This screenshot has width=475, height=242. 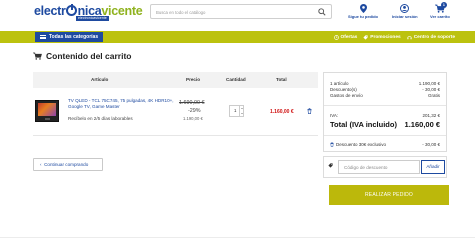 I want to click on delivery-info: Recíbelo en 2/5 días laborables, so click(x=100, y=118).